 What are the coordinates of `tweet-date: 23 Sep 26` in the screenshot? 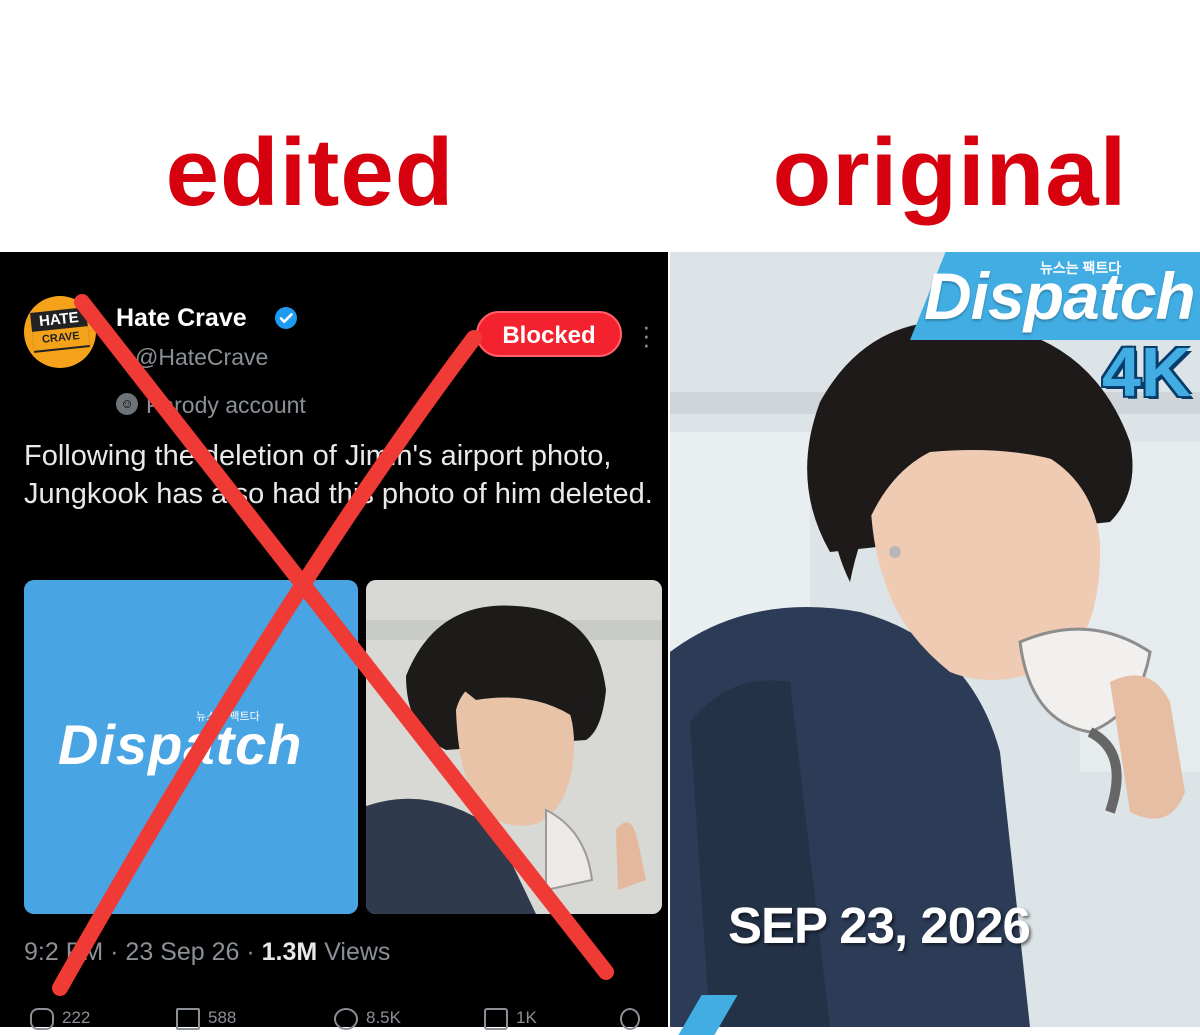 It's located at (182, 952).